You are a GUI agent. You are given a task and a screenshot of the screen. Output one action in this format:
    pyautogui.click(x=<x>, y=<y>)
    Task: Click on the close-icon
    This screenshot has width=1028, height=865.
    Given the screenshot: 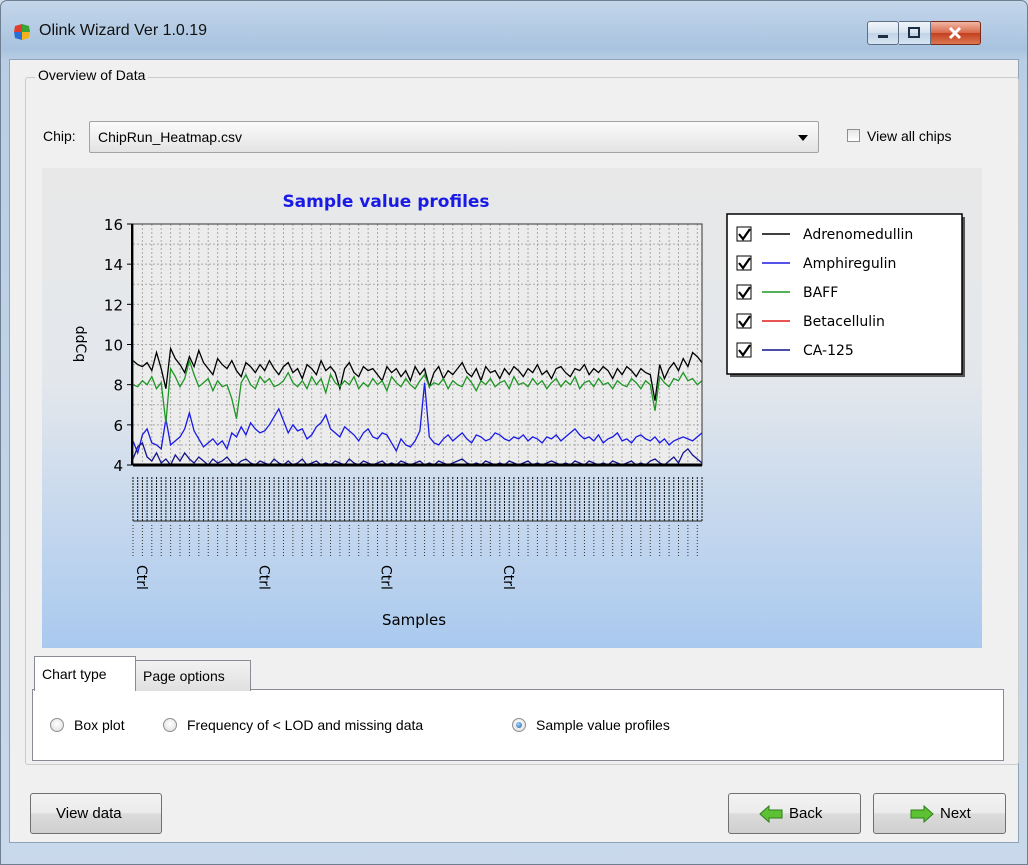 What is the action you would take?
    pyautogui.click(x=955, y=33)
    